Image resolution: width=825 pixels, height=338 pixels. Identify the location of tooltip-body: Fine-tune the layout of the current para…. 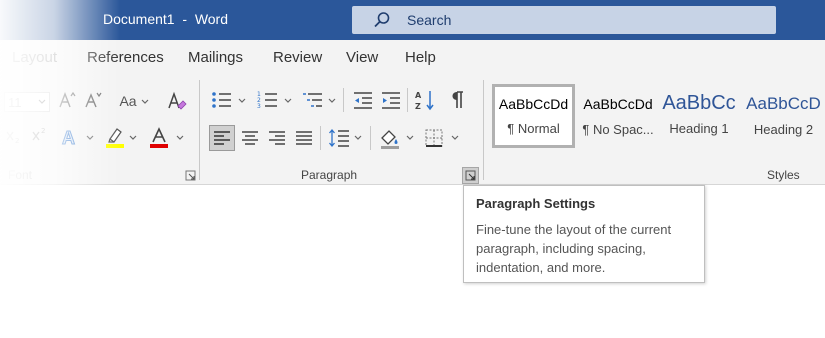
(574, 248).